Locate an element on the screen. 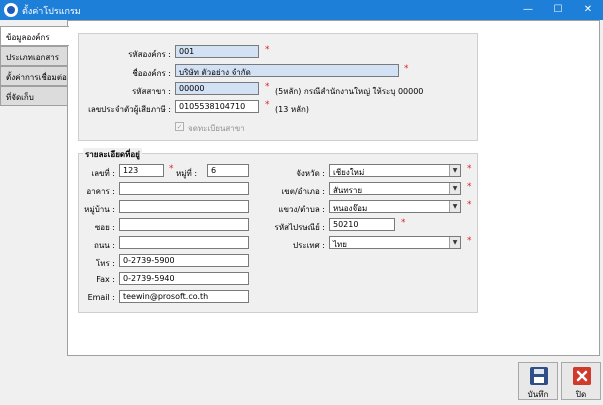  window-title: ตั้งค่าโปรแกรม is located at coordinates (51, 12).